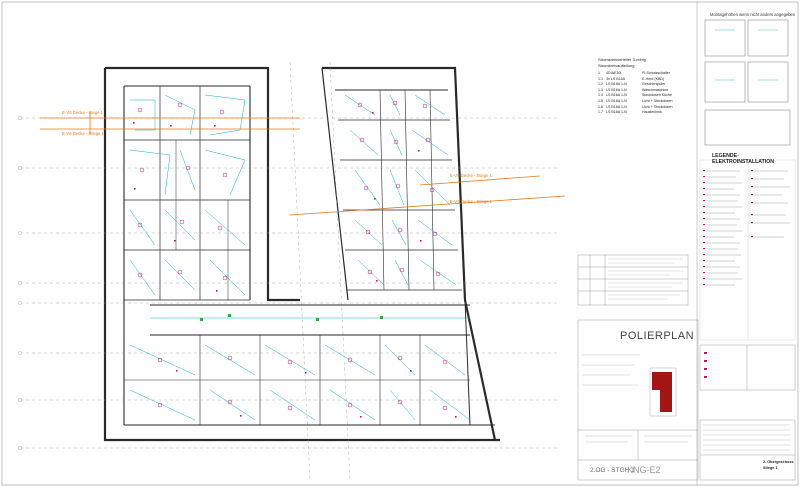 The width and height of the screenshot is (800, 487). Describe the element at coordinates (705, 365) in the screenshot. I see `red-legend-markers` at that location.